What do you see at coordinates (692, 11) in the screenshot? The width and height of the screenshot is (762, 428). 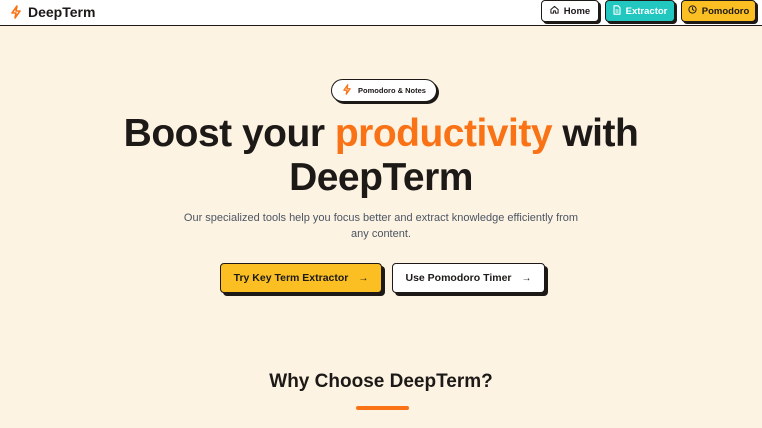 I see `clock-icon` at bounding box center [692, 11].